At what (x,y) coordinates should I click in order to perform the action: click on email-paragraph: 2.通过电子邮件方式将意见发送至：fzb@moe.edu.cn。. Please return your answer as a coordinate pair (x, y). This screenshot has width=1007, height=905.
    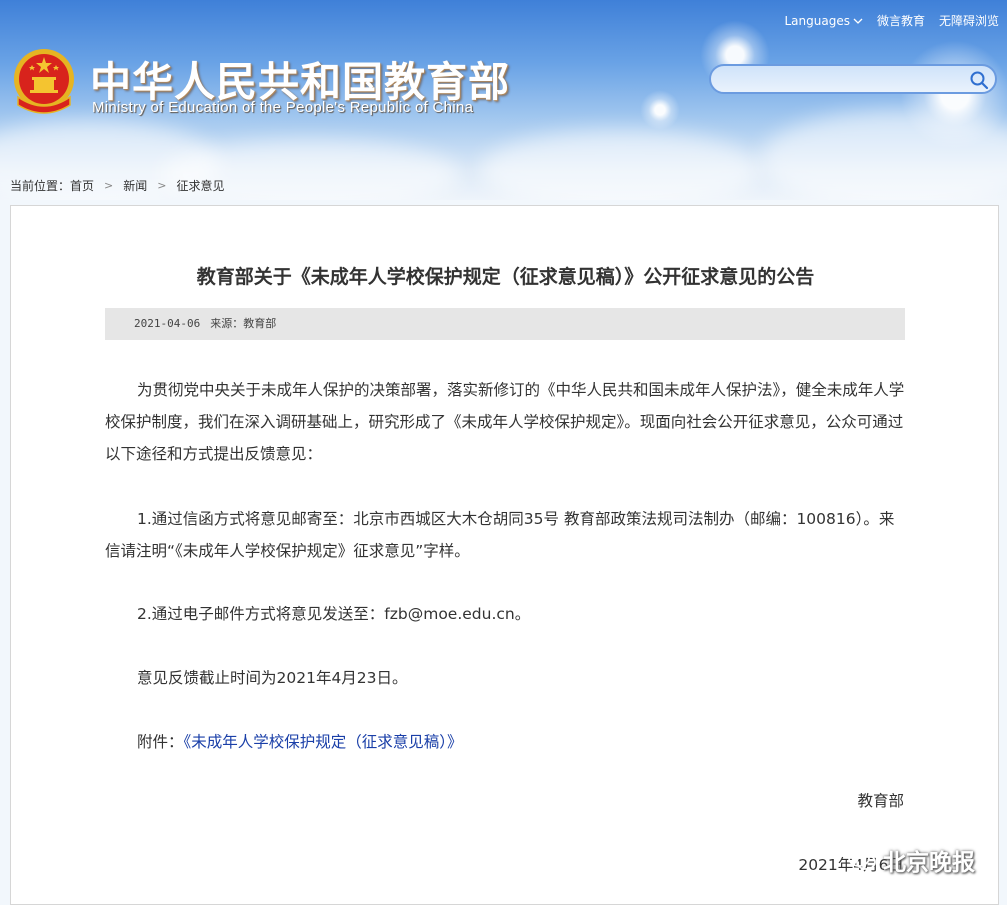
    Looking at the image, I should click on (334, 614).